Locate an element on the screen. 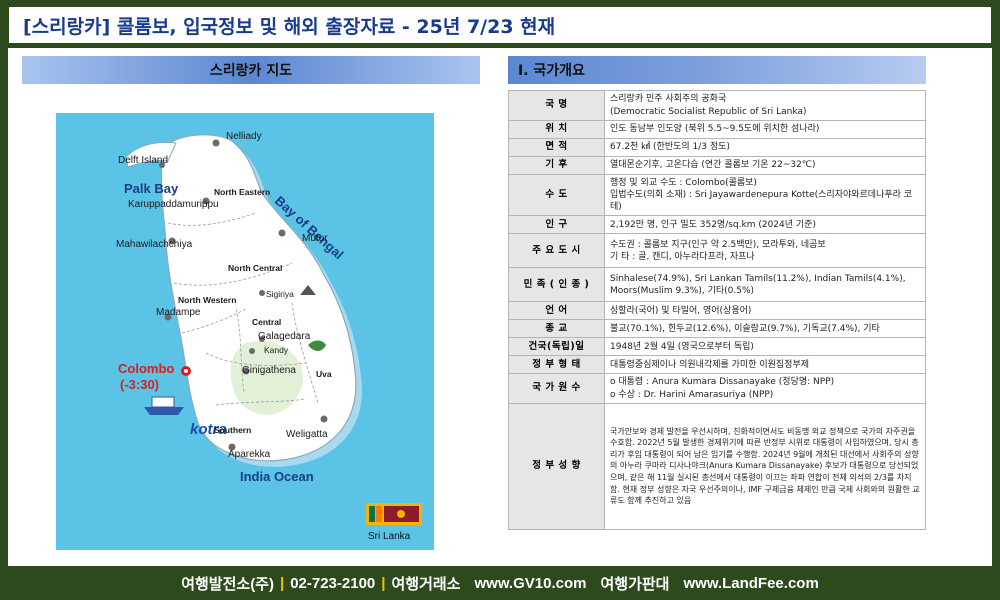 This screenshot has height=600, width=1000. label-southern: Southern is located at coordinates (233, 430).